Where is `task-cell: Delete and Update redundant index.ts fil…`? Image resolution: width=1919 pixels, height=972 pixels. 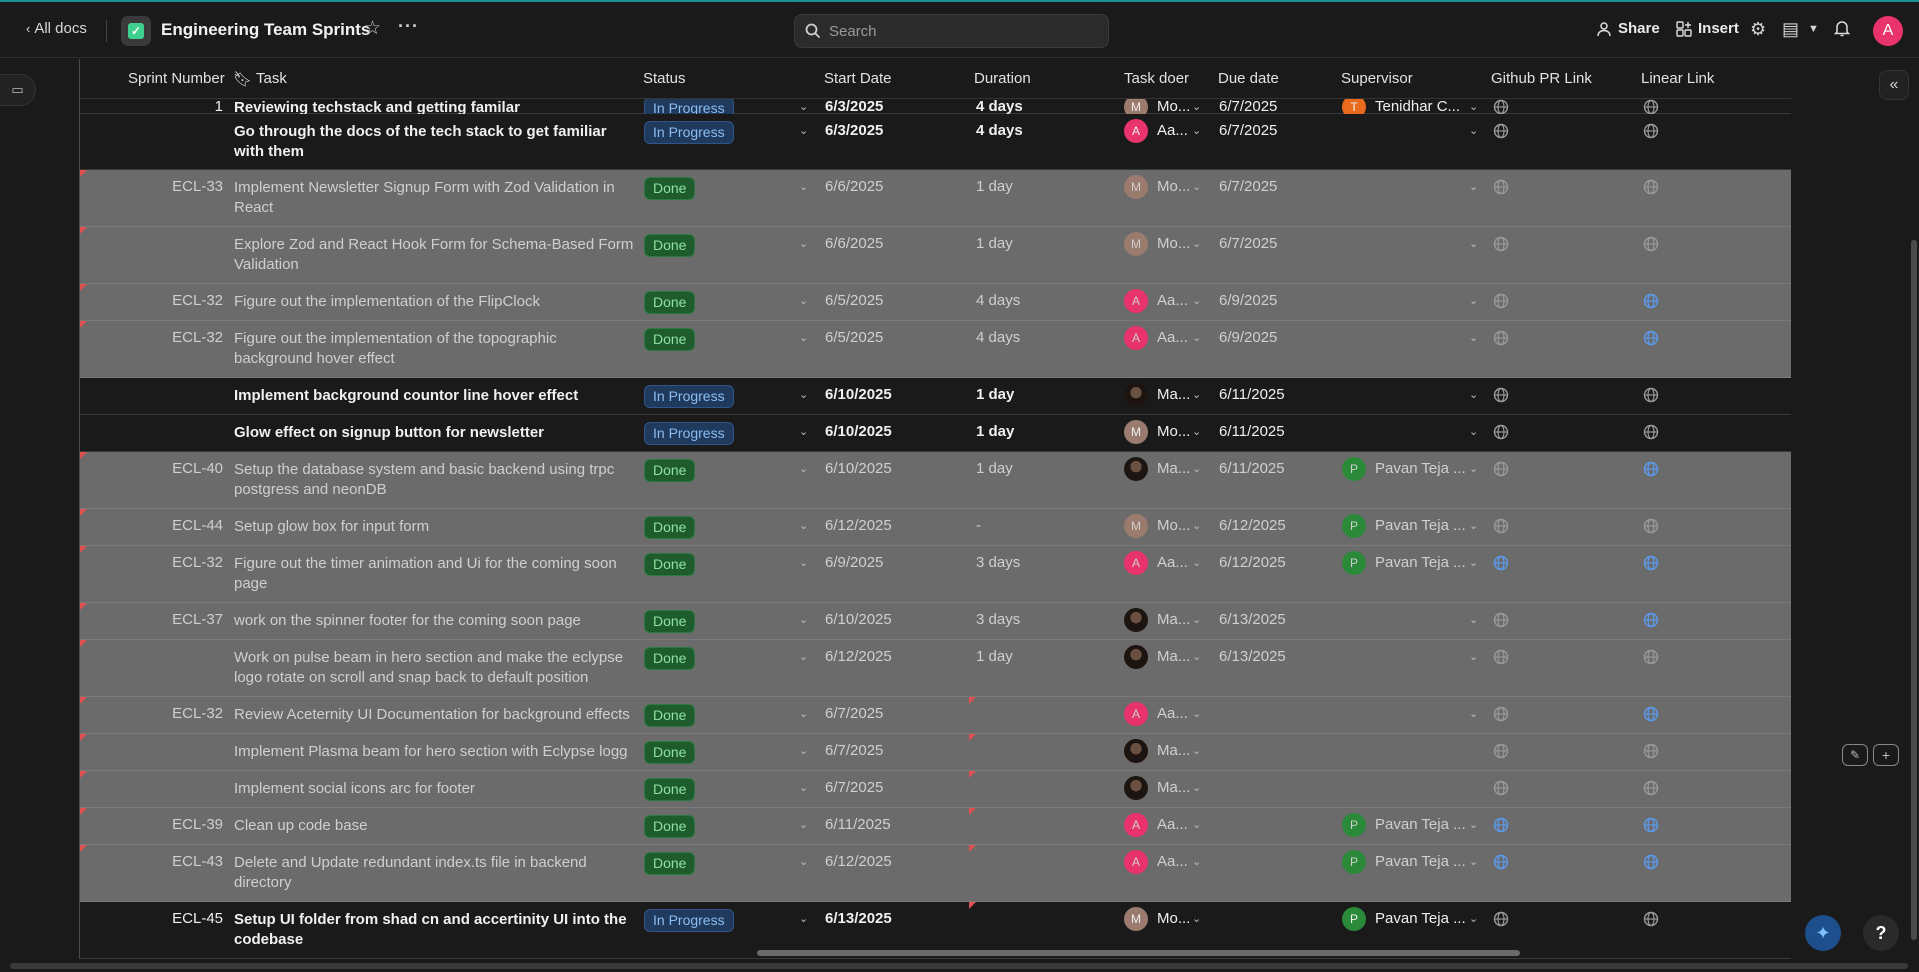 task-cell: Delete and Update redundant index.ts fil… is located at coordinates (434, 873).